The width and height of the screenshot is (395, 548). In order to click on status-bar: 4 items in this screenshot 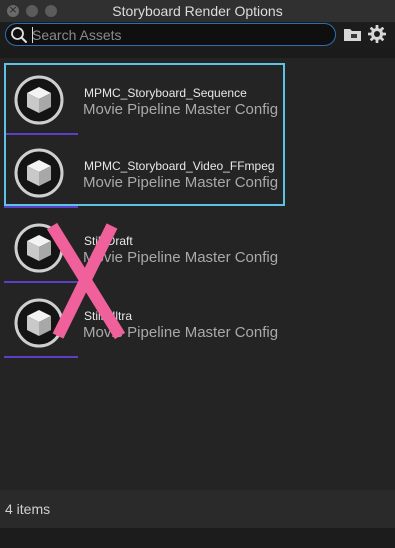, I will do `click(197, 509)`.